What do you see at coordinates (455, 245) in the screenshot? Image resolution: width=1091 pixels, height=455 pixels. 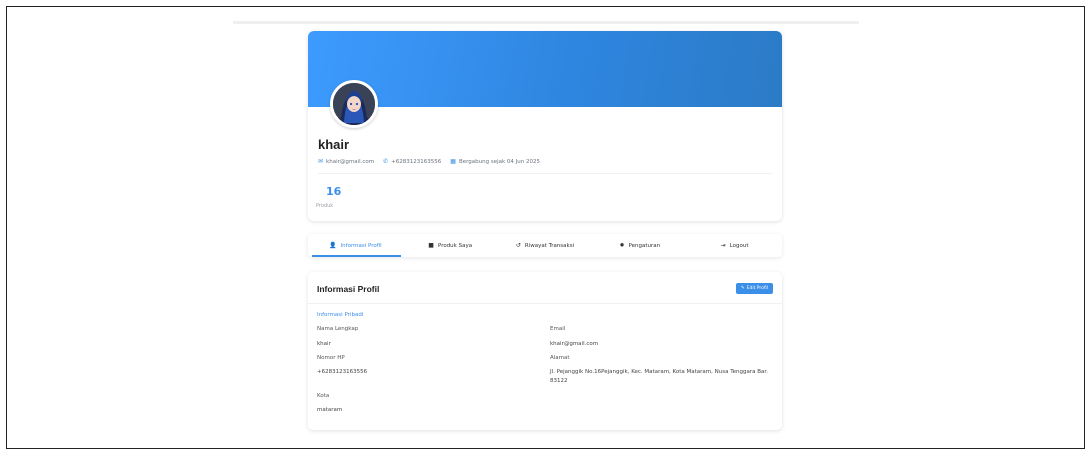 I see `tab-label: Produk Saya` at bounding box center [455, 245].